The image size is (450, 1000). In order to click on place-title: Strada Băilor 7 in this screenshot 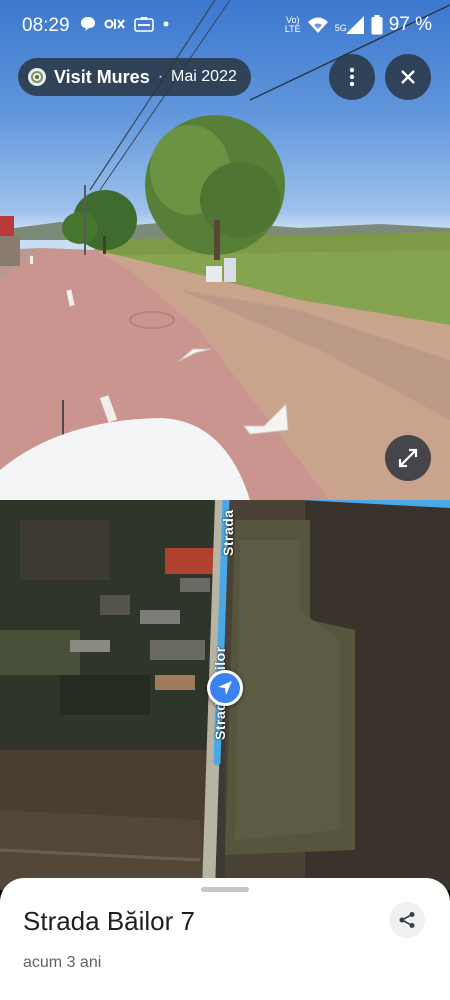, I will do `click(109, 921)`.